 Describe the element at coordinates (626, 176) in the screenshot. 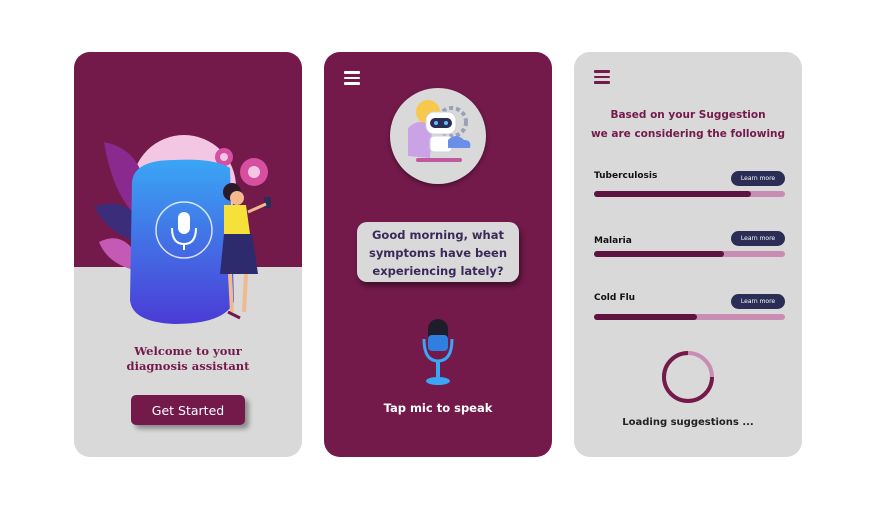

I see `condition-name: Tuberculosis` at that location.